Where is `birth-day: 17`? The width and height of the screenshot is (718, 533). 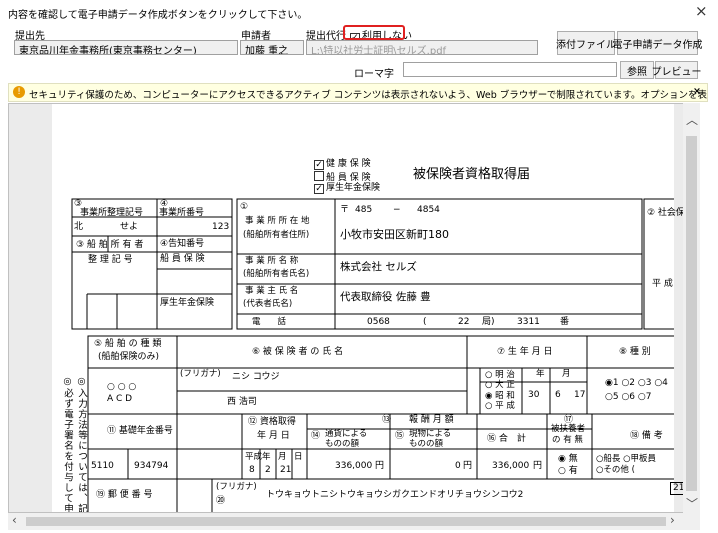
birth-day: 17 is located at coordinates (580, 395).